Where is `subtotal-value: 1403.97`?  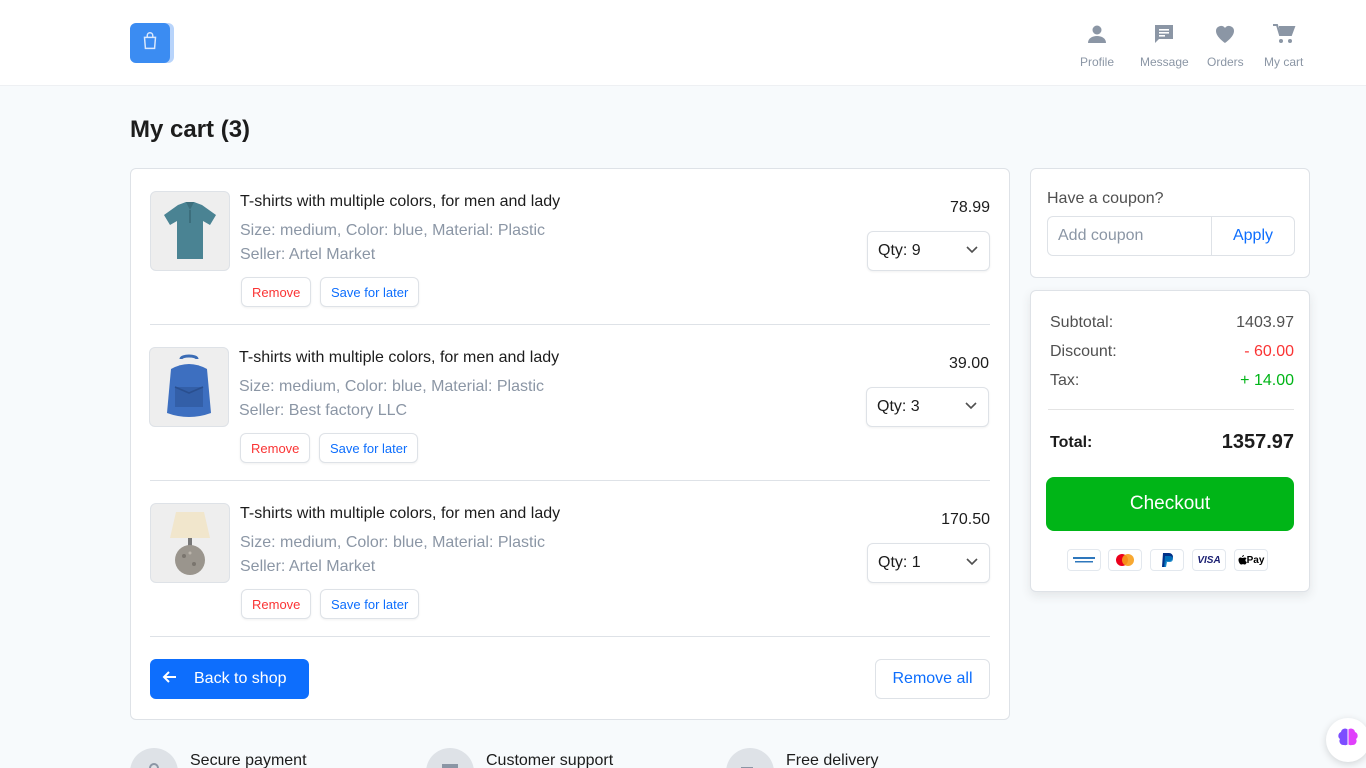
subtotal-value: 1403.97 is located at coordinates (1265, 322).